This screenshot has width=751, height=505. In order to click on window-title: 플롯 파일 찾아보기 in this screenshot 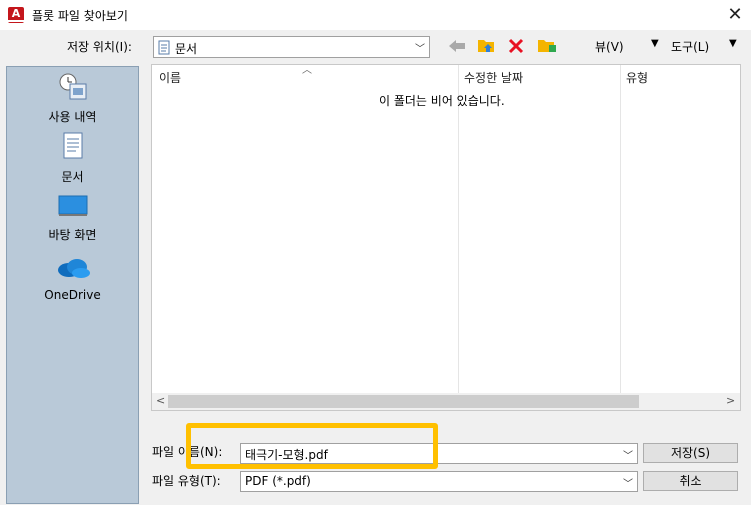, I will do `click(80, 16)`.